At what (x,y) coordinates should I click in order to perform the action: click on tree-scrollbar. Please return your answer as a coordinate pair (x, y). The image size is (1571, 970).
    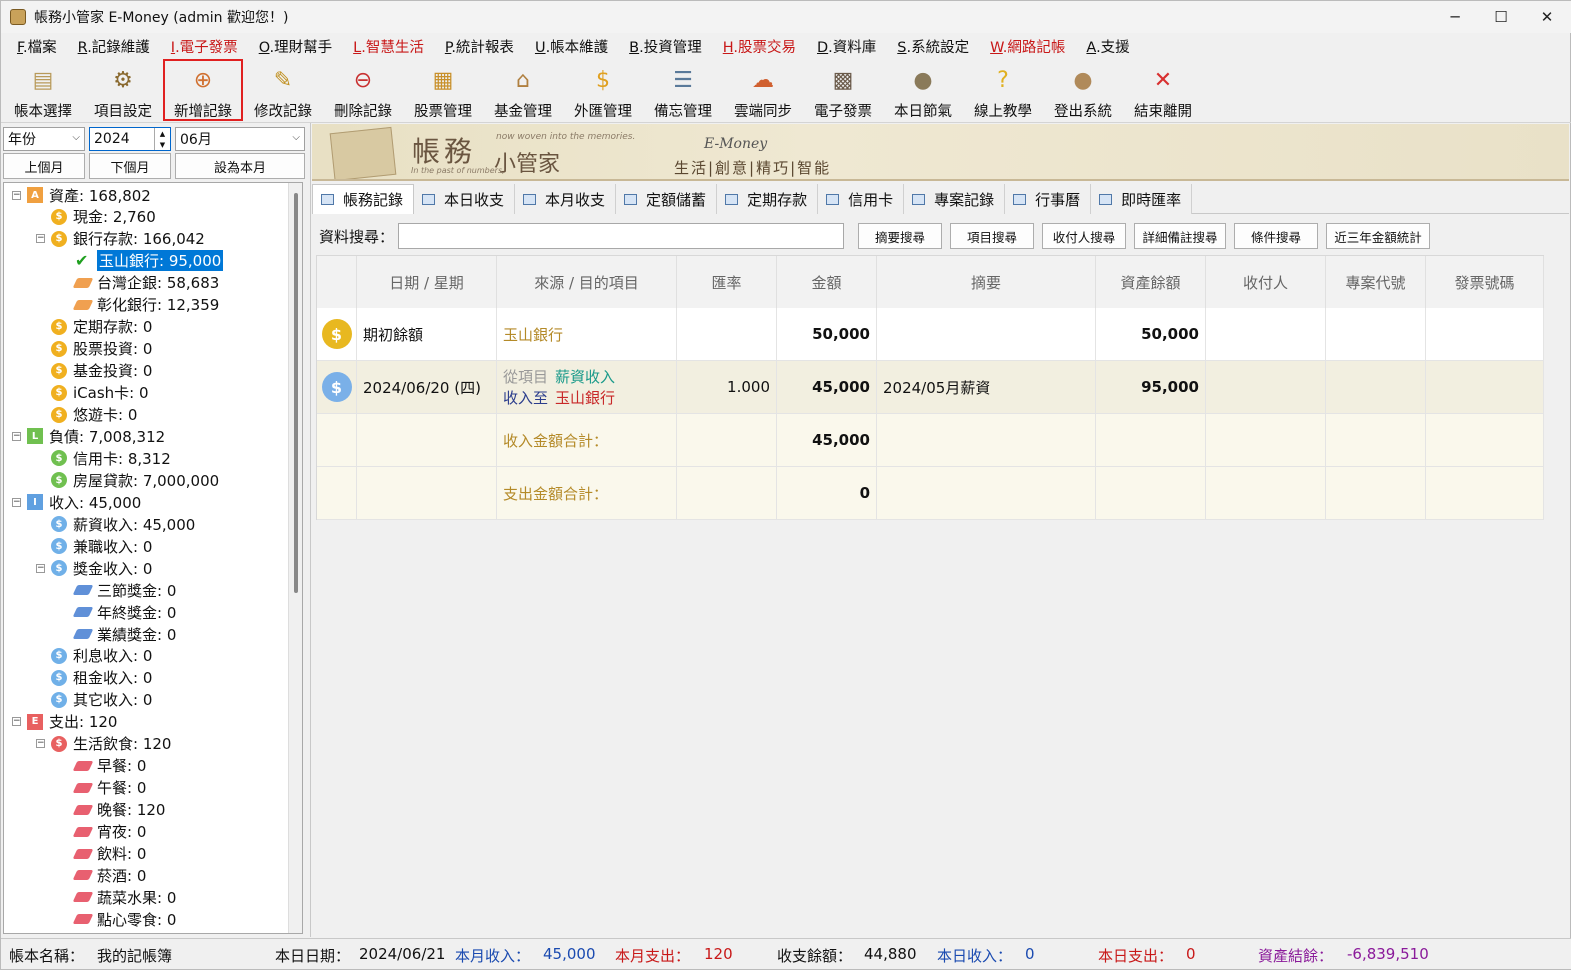
    Looking at the image, I should click on (295, 558).